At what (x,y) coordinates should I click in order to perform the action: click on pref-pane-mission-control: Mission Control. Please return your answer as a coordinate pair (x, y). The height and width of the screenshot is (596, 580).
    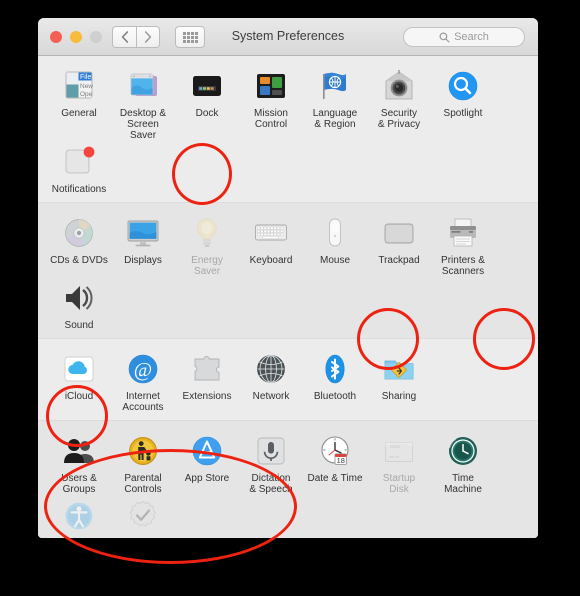
    Looking at the image, I should click on (271, 103).